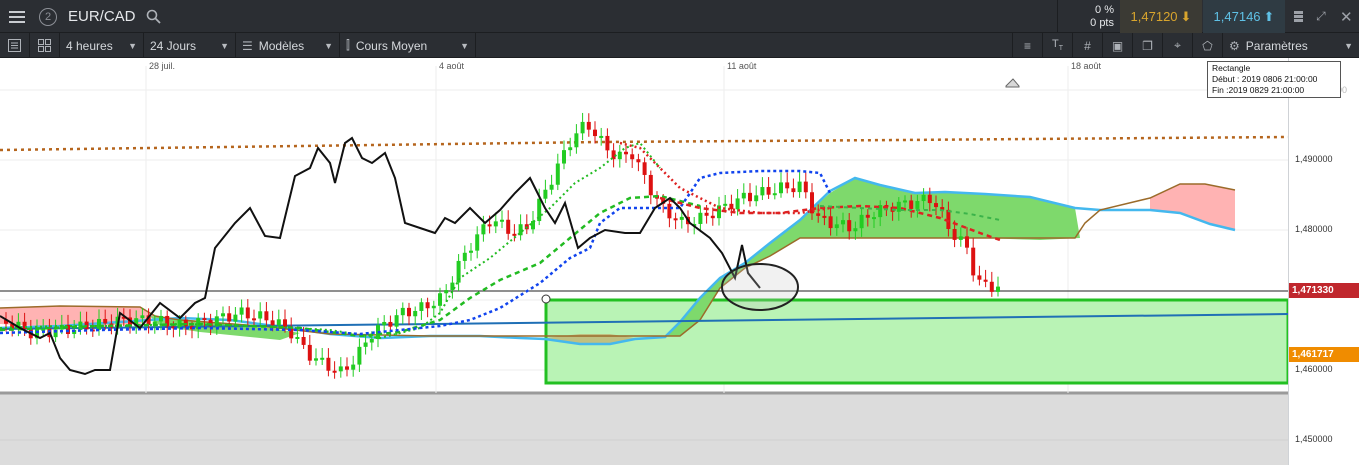 Image resolution: width=1359 pixels, height=465 pixels. Describe the element at coordinates (1258, 90) in the screenshot. I see `tooltip-end: Fin :2019 0829 21:00:00` at that location.